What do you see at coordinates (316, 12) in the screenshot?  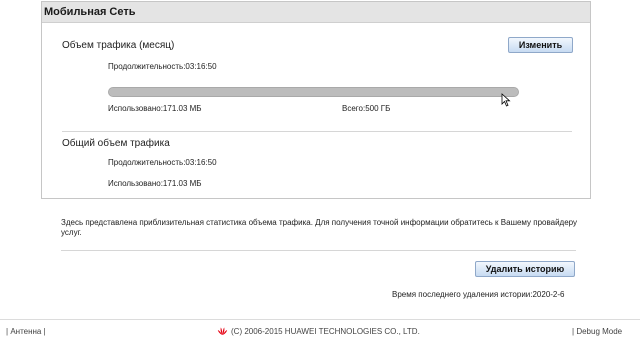 I see `panel-title: Мобильная Сеть` at bounding box center [316, 12].